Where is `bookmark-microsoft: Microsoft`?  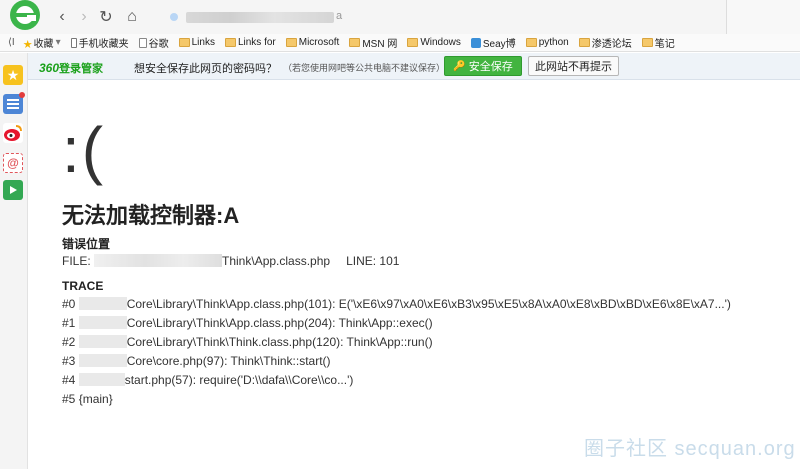 bookmark-microsoft: Microsoft is located at coordinates (312, 42).